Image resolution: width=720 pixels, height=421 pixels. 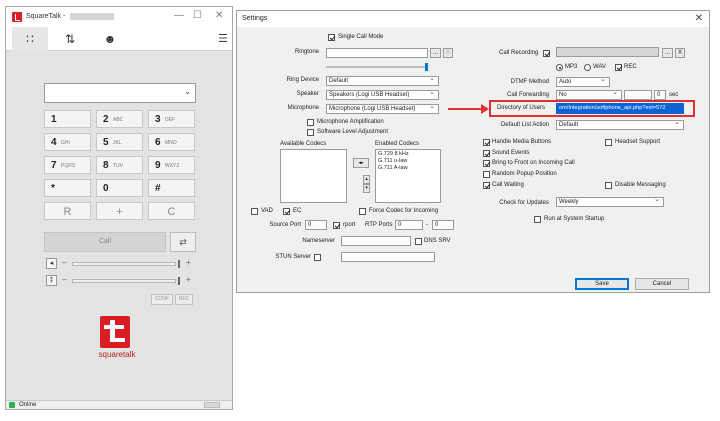 What do you see at coordinates (608, 185) in the screenshot?
I see `disable-messaging-checkbox` at bounding box center [608, 185].